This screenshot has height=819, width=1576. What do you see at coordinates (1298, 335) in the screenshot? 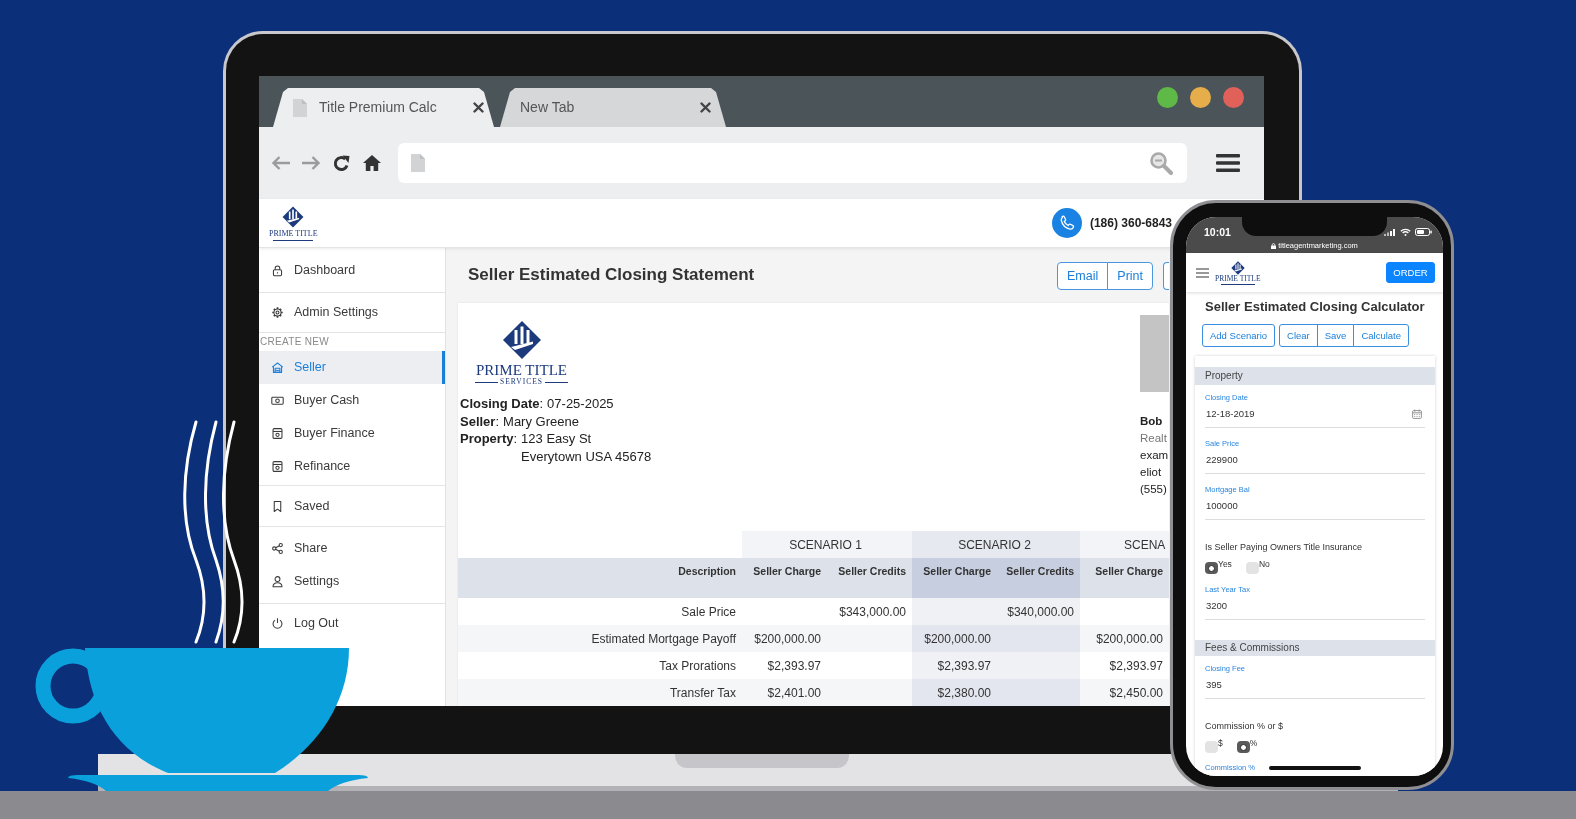
I see `clear-button: Clear` at bounding box center [1298, 335].